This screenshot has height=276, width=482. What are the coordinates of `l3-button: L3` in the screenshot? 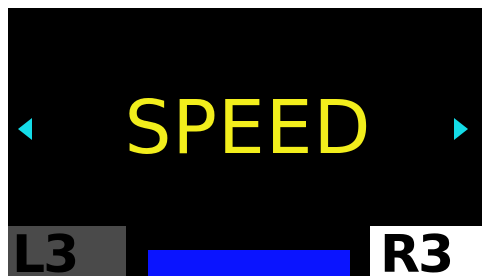 It's located at (67, 251).